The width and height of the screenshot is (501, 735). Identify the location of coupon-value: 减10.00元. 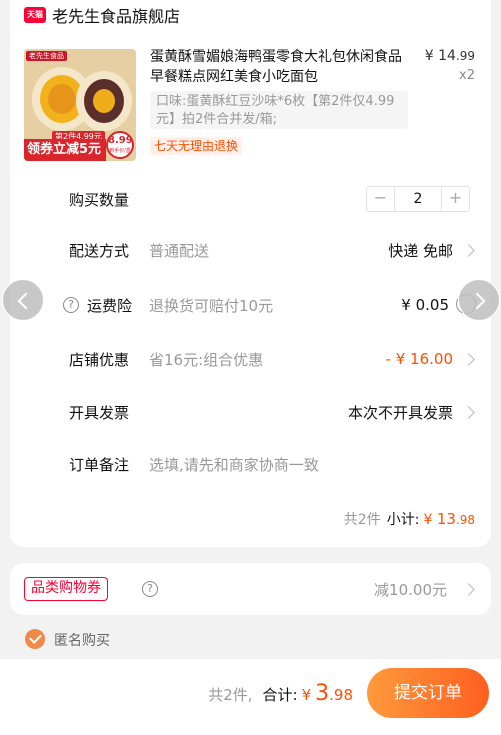
(410, 590).